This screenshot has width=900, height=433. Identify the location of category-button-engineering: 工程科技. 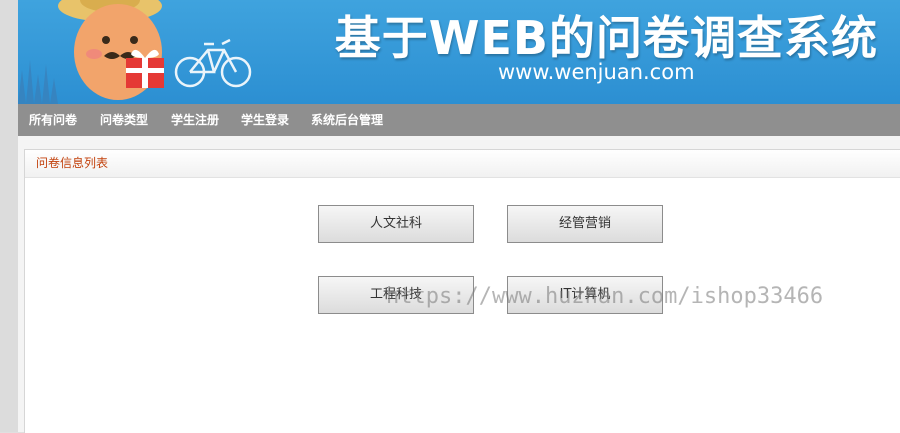
(396, 295).